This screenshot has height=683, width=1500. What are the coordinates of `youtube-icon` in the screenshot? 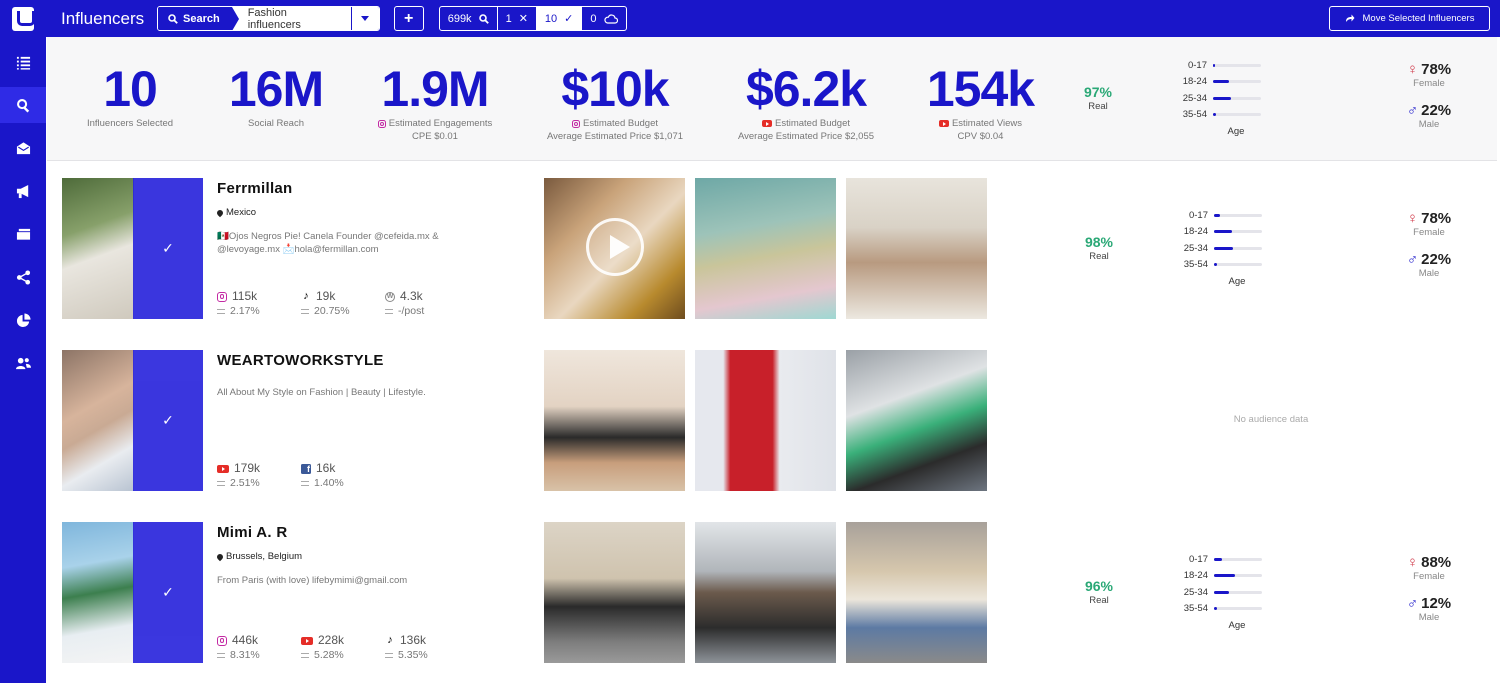 It's located at (223, 468).